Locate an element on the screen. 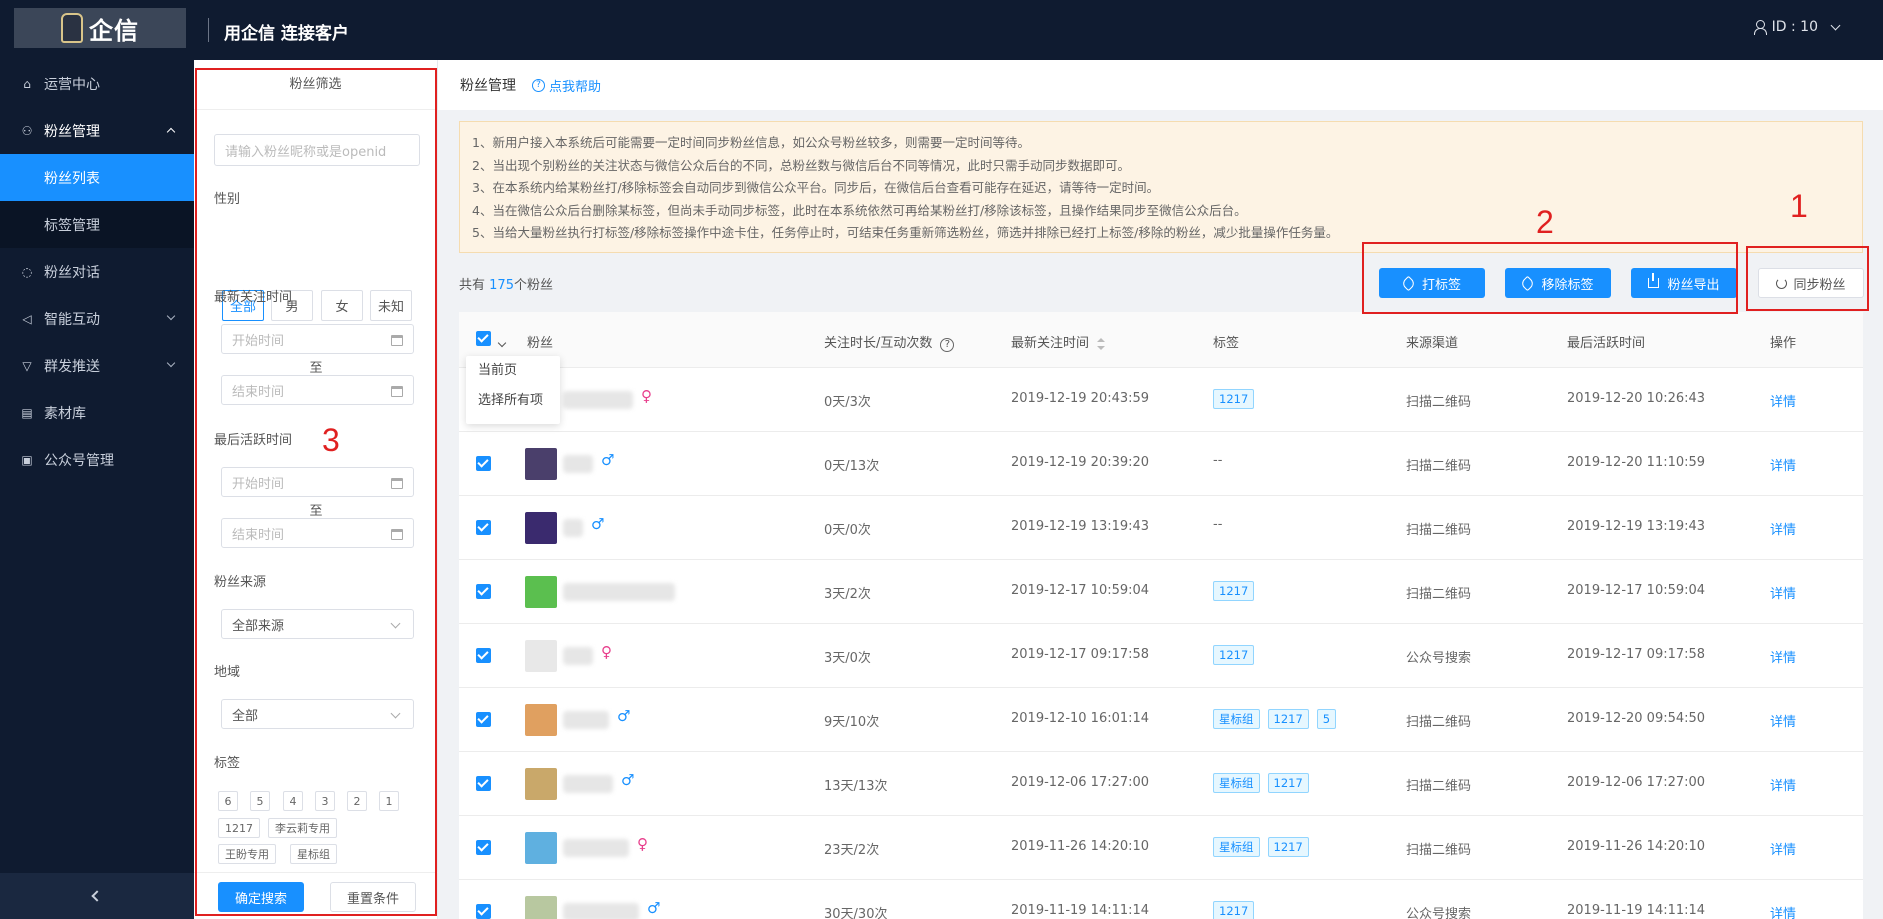 The width and height of the screenshot is (1883, 919). fan-count: 共有 175个粉丝 is located at coordinates (506, 283).